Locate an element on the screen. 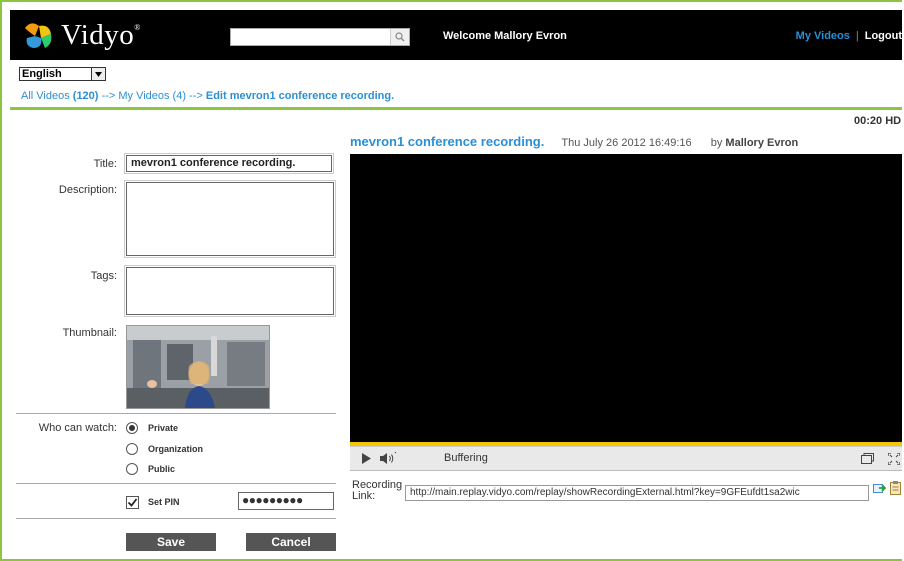 This screenshot has height=561, width=904. chevron-down-icon is located at coordinates (98, 74).